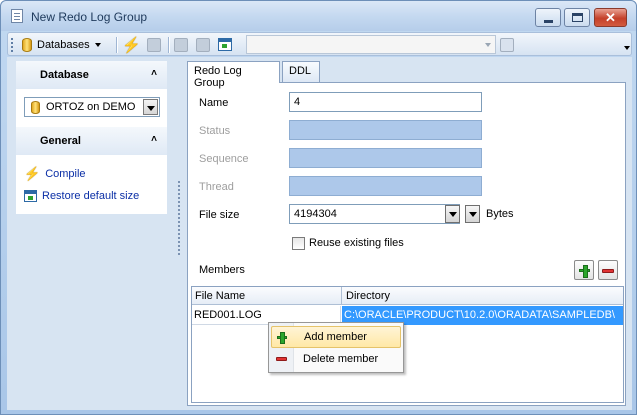 The image size is (637, 415). I want to click on print-icon, so click(181, 44).